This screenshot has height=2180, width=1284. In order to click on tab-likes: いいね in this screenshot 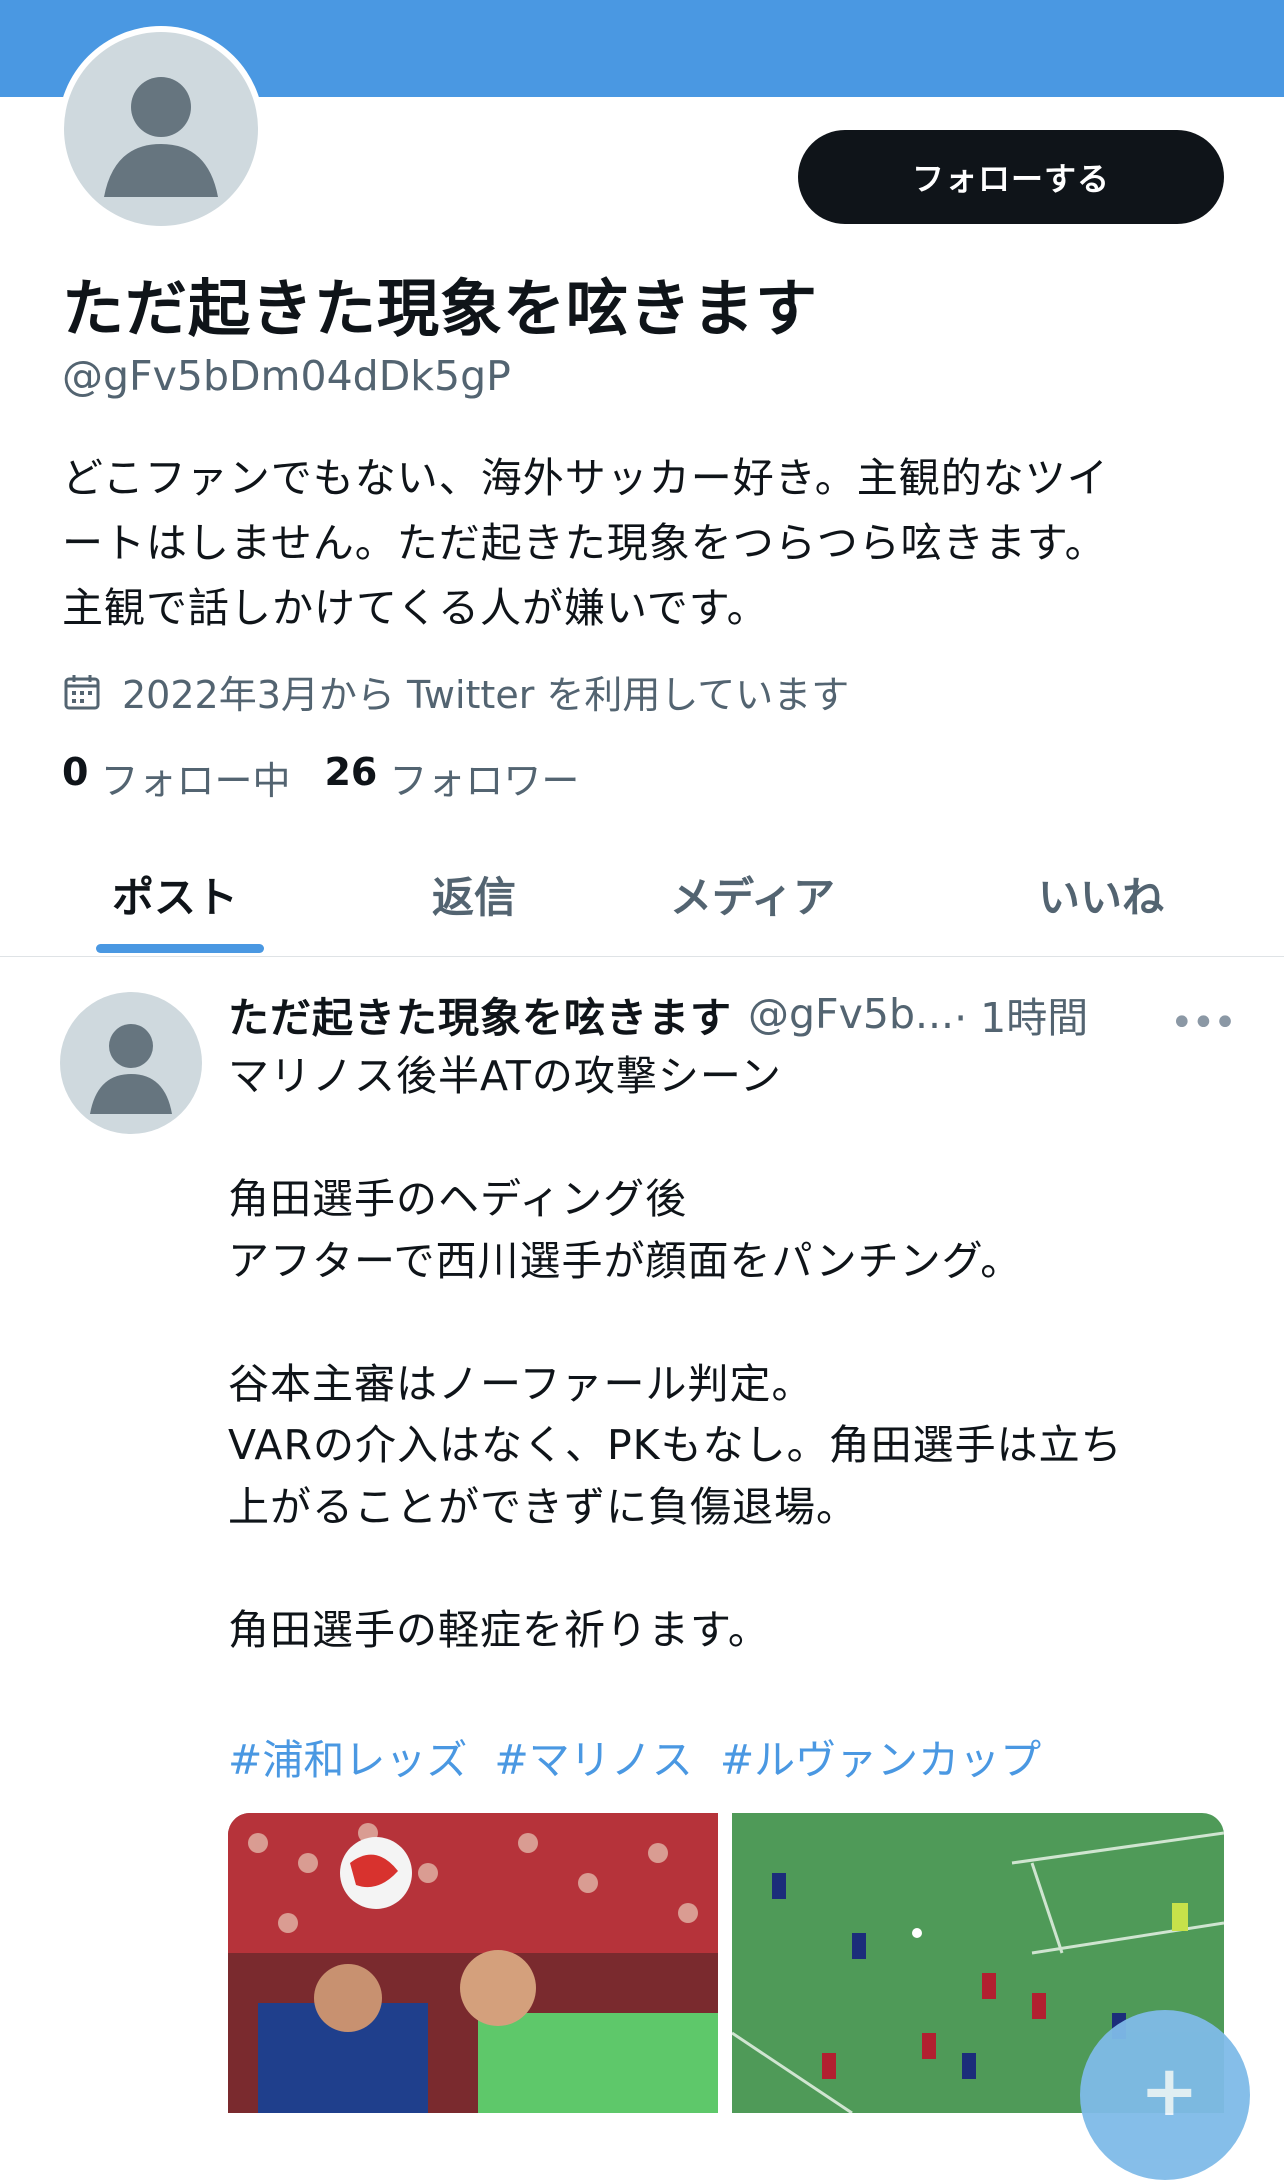, I will do `click(1101, 894)`.